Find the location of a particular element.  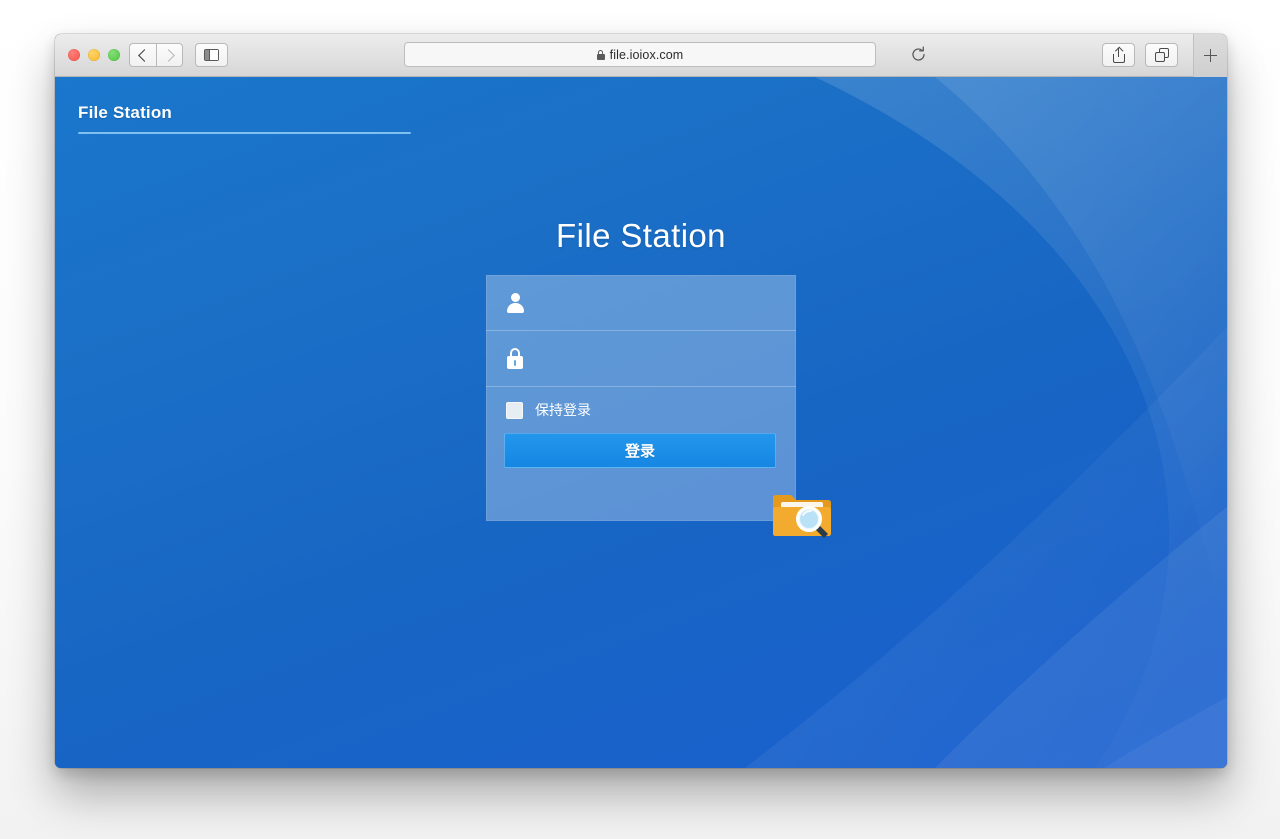

password-field-row is located at coordinates (641, 359).